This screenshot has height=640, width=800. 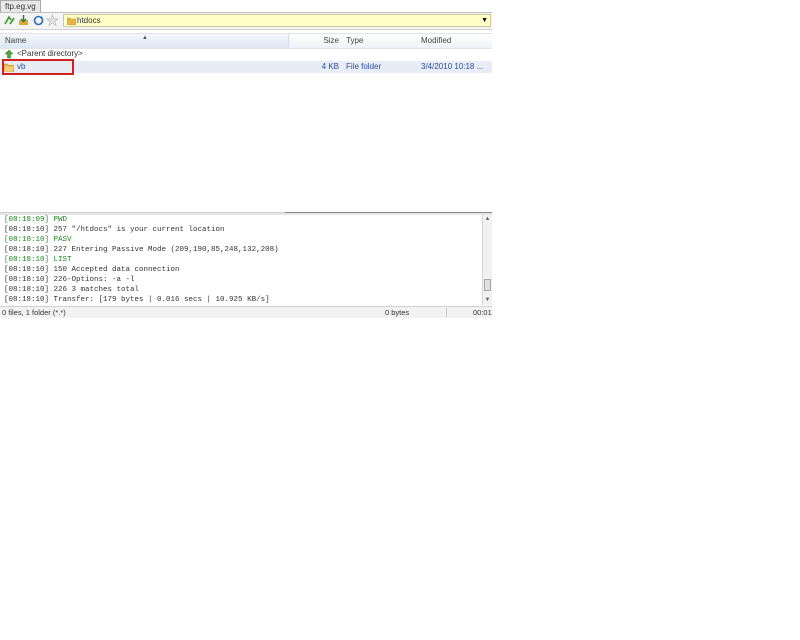 What do you see at coordinates (436, 41) in the screenshot?
I see `column-modified: Modified` at bounding box center [436, 41].